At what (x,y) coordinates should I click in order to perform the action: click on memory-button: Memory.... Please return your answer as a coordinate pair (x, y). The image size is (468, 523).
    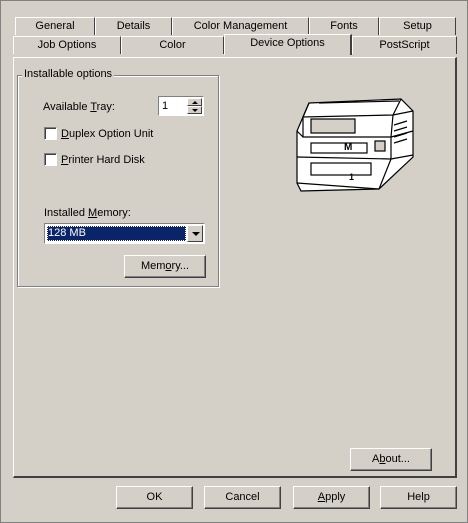
    Looking at the image, I should click on (165, 266).